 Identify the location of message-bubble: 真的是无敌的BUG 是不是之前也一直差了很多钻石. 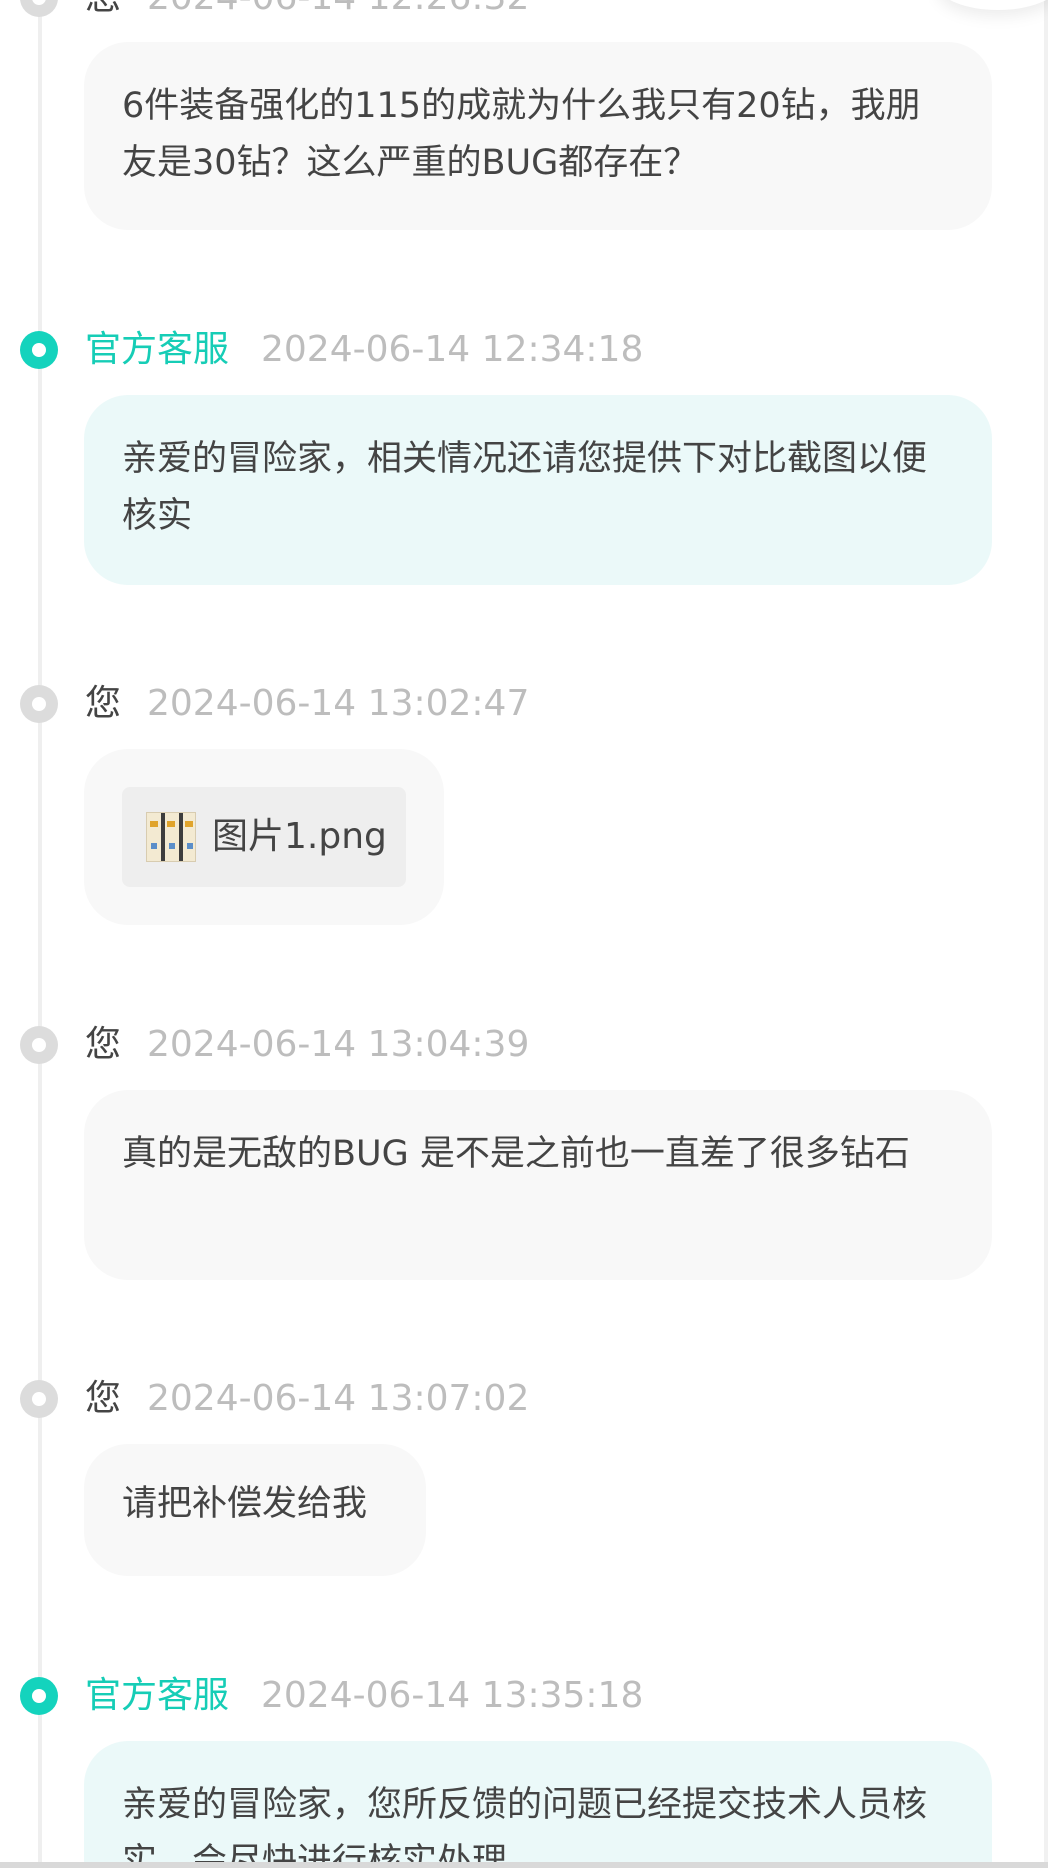
(538, 1185).